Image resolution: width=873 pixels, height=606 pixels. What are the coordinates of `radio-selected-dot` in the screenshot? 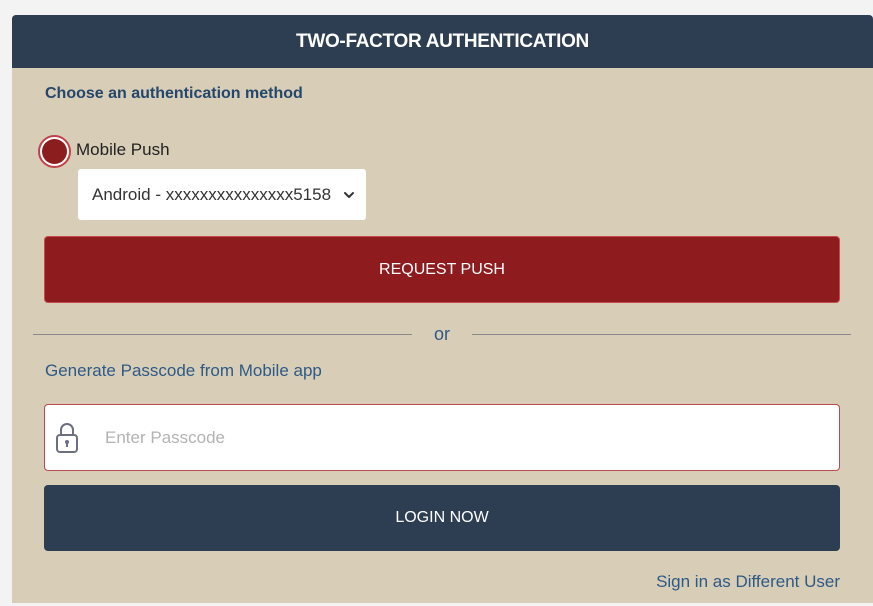 It's located at (54, 151).